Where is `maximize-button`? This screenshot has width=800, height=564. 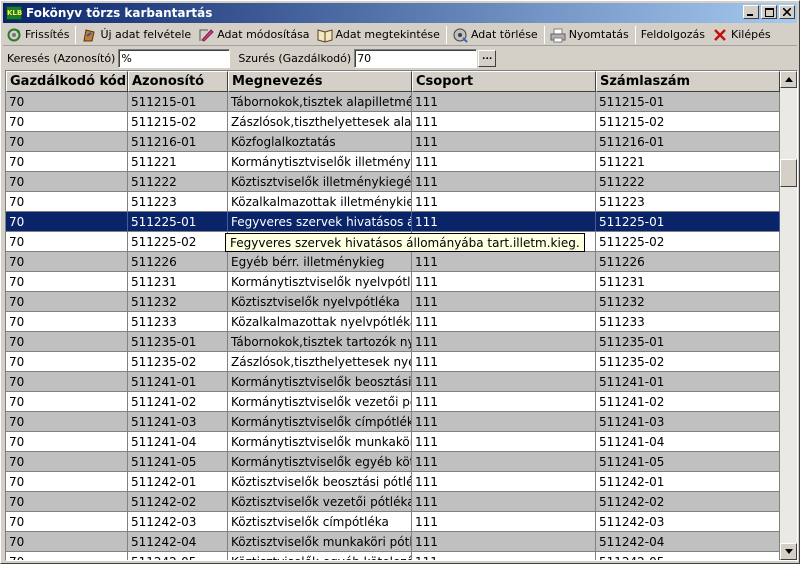
maximize-button is located at coordinates (769, 12).